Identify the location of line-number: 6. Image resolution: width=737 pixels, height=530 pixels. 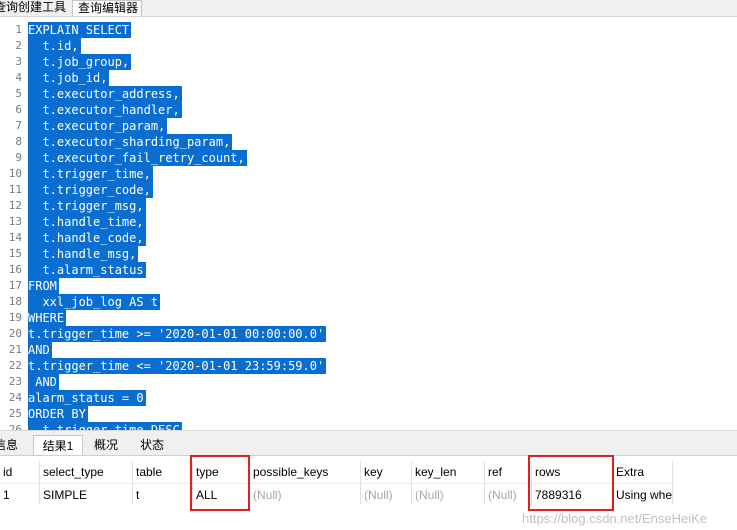
(18, 109).